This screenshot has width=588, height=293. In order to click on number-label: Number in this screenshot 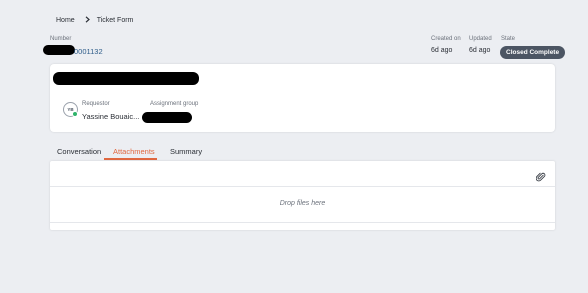, I will do `click(61, 39)`.